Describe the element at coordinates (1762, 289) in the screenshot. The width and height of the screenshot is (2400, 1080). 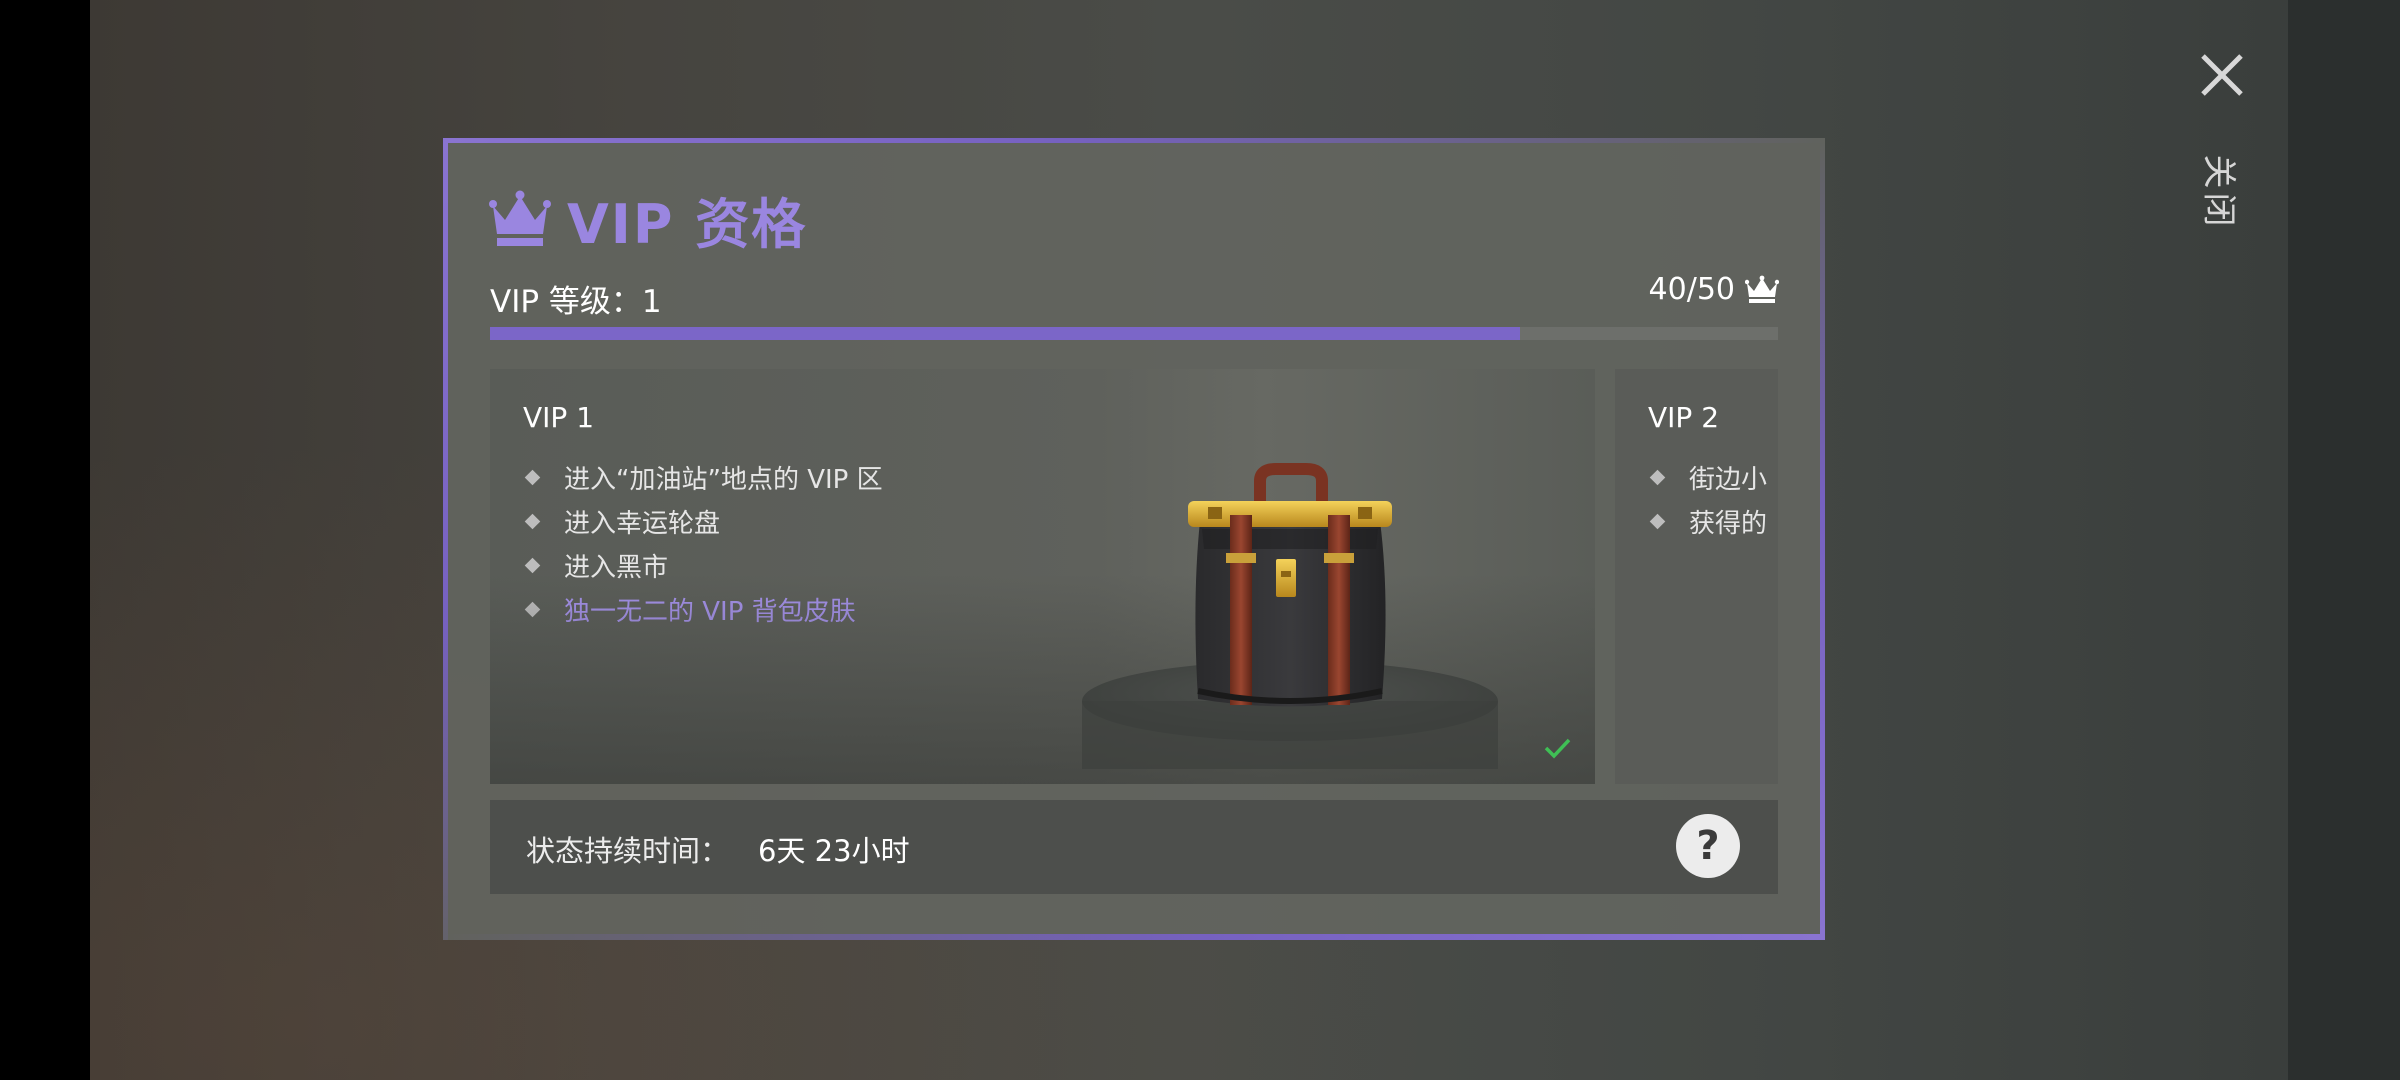
I see `crown-small-icon` at that location.